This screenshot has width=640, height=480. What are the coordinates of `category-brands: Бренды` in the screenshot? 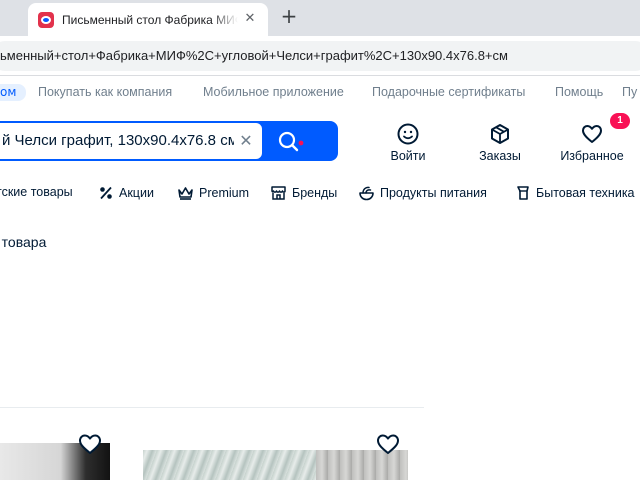 It's located at (303, 193).